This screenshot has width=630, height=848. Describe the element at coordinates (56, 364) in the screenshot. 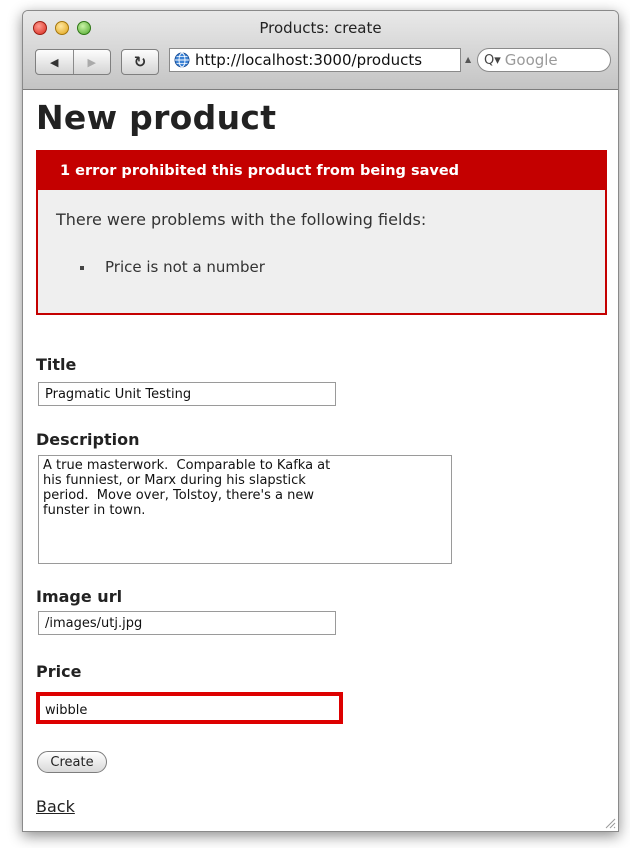

I see `title-label: Title` at that location.